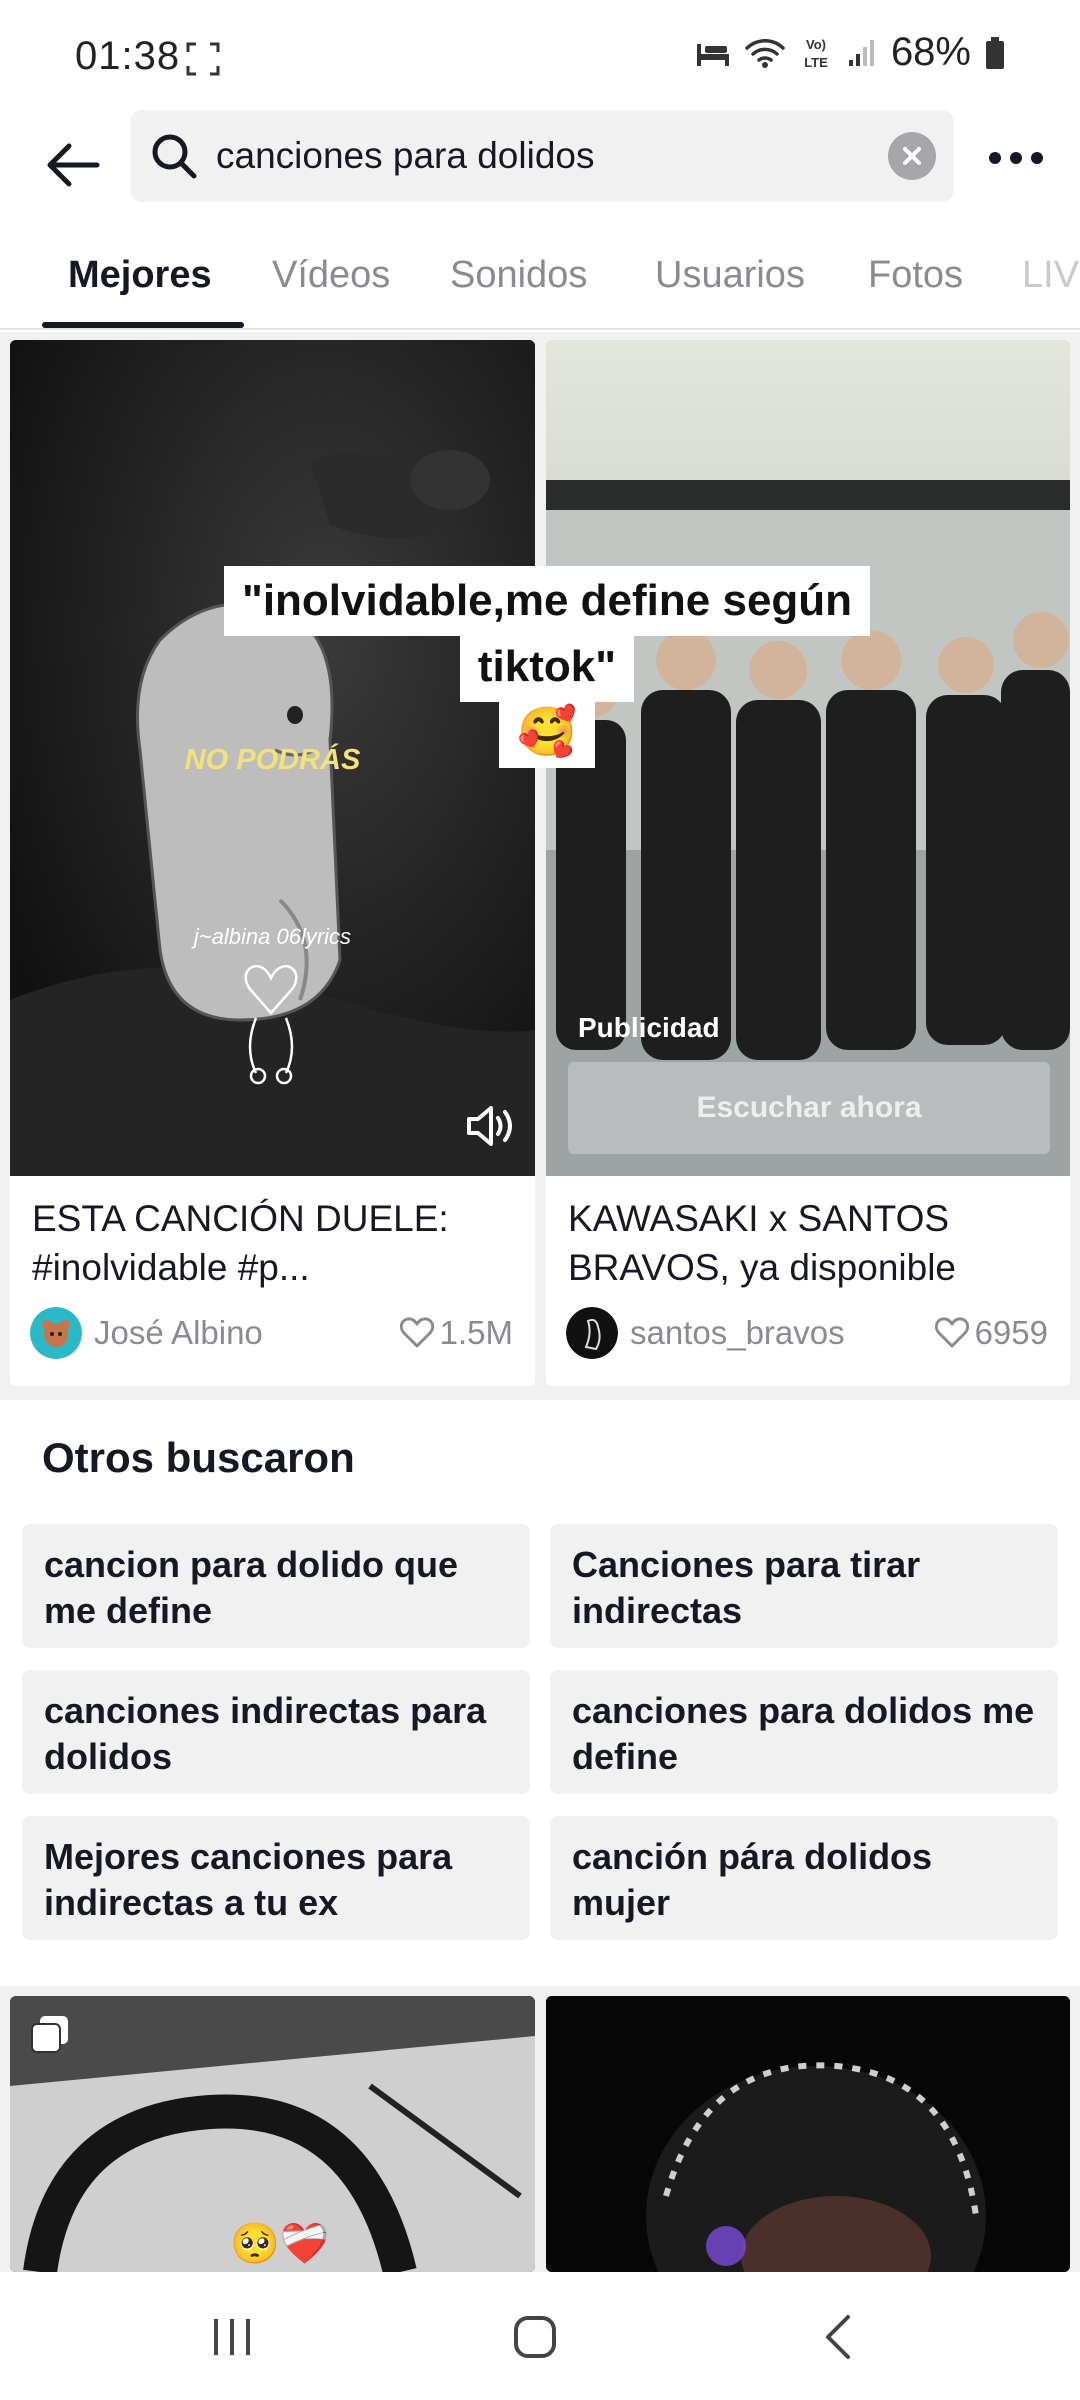 The width and height of the screenshot is (1080, 2400). What do you see at coordinates (782, 1333) in the screenshot?
I see `author-name: santos_bravos` at bounding box center [782, 1333].